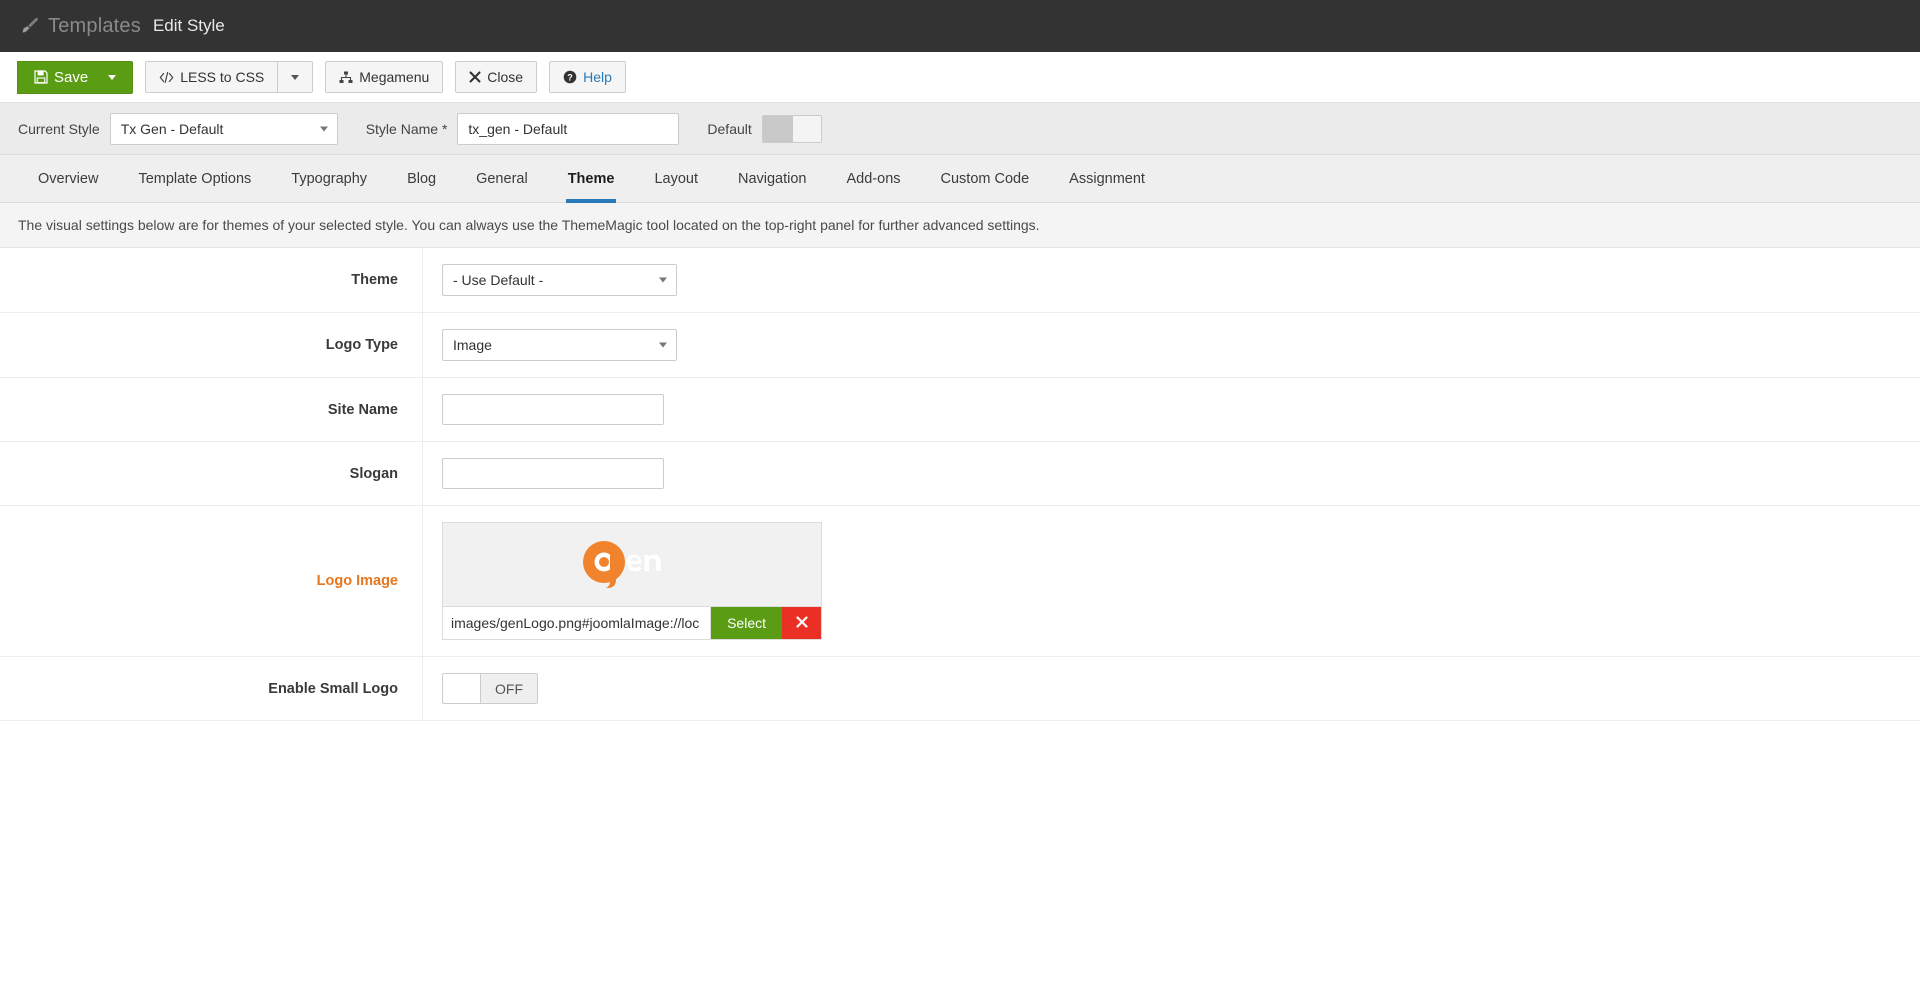 This screenshot has width=1920, height=1001. I want to click on tab-template-options: Template Options, so click(194, 178).